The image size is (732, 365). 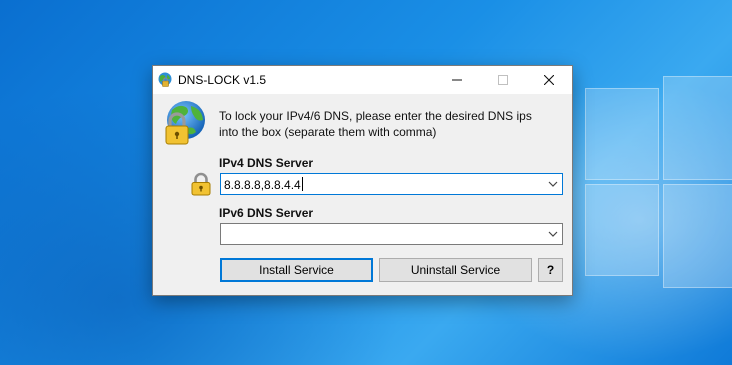 I want to click on maximize-button, so click(x=503, y=80).